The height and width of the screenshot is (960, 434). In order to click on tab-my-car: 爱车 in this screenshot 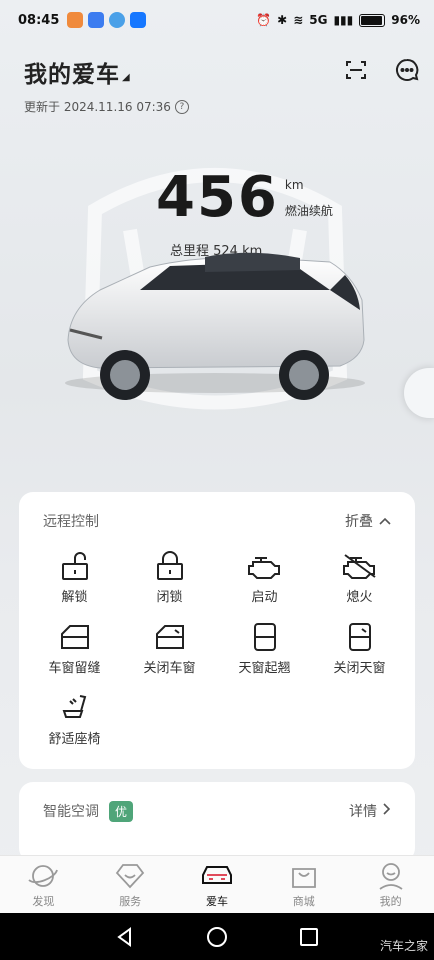, I will do `click(217, 884)`.